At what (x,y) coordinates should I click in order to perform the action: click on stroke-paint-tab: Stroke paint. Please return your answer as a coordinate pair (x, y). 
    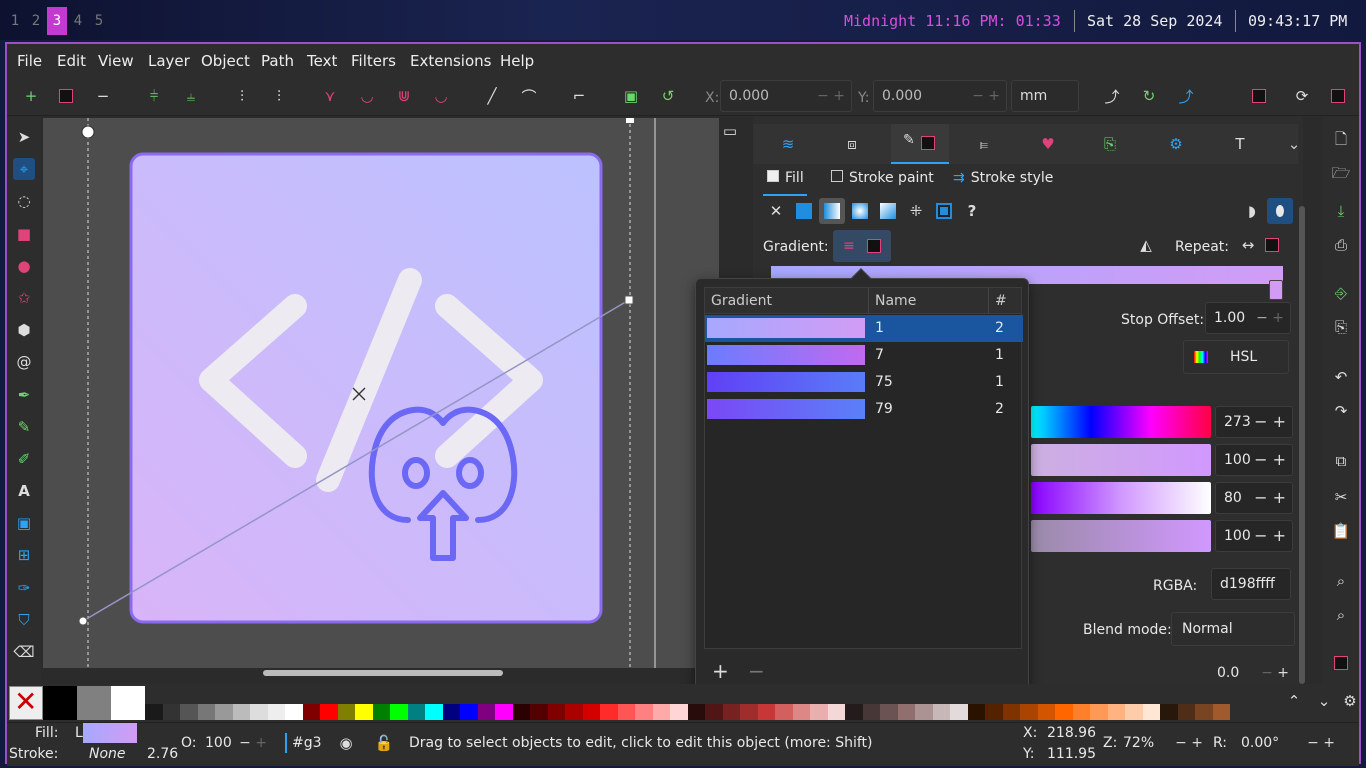
    Looking at the image, I should click on (882, 178).